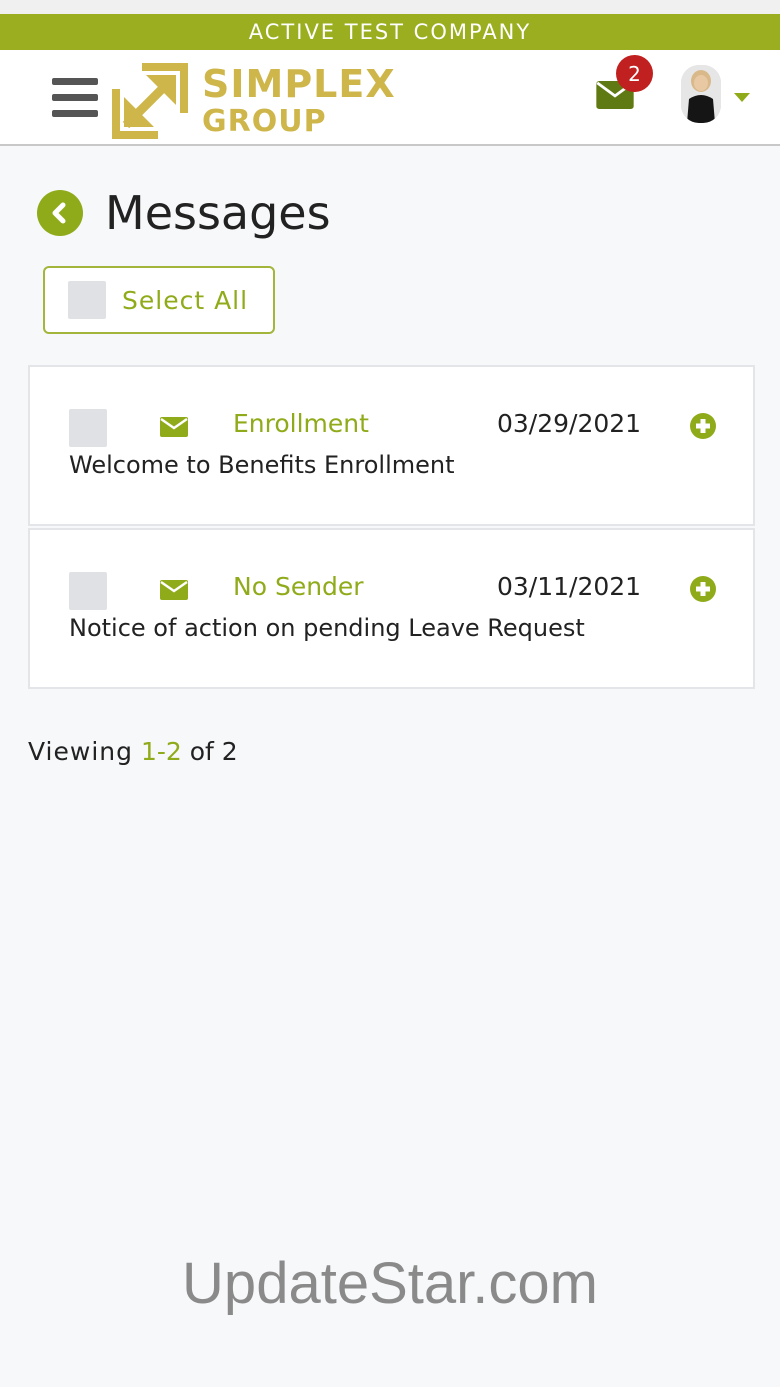 The width and height of the screenshot is (780, 1387). Describe the element at coordinates (298, 586) in the screenshot. I see `message-sender: No Sender` at that location.